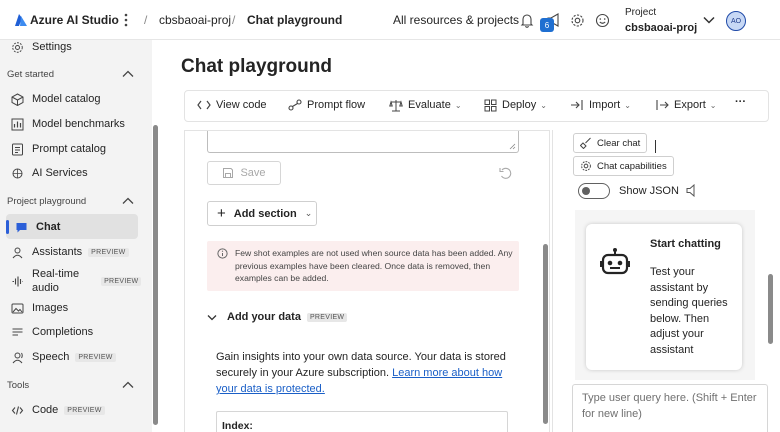 This screenshot has width=780, height=432. Describe the element at coordinates (204, 105) in the screenshot. I see `code-icon` at that location.